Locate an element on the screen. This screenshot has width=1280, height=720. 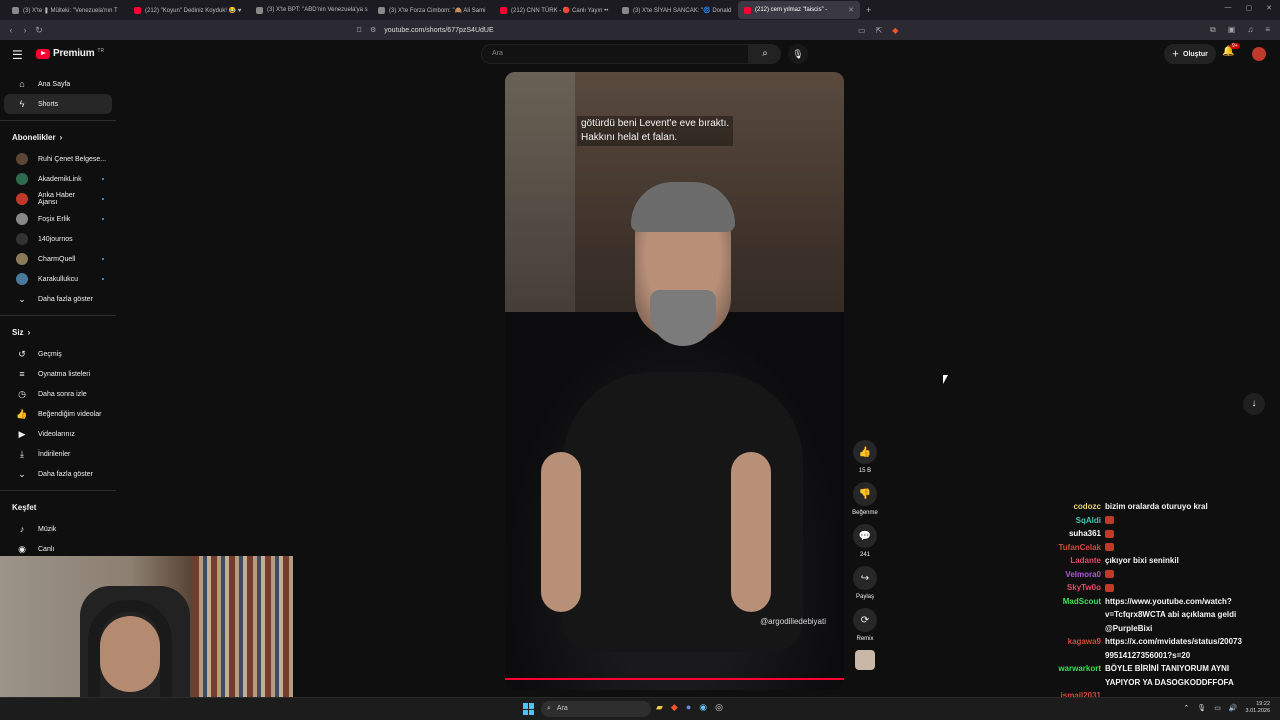
taskbar-search-label: Ara is located at coordinates (562, 708).